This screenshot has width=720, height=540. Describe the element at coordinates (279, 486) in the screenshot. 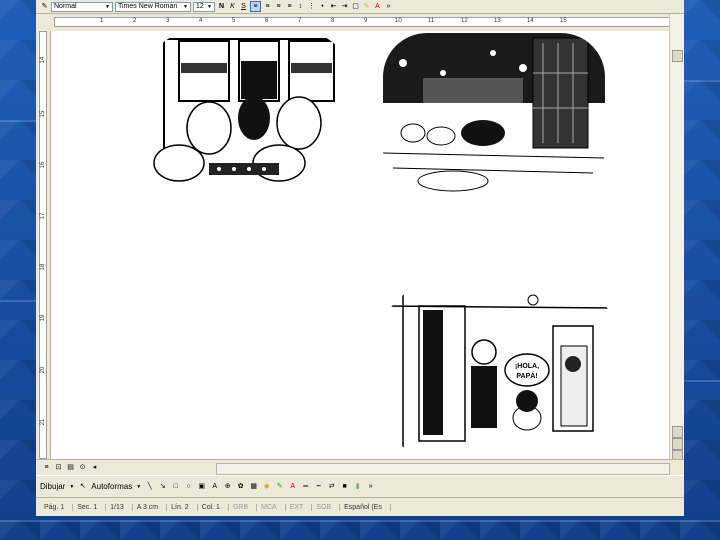

I see `line-color-icon: ✎` at that location.